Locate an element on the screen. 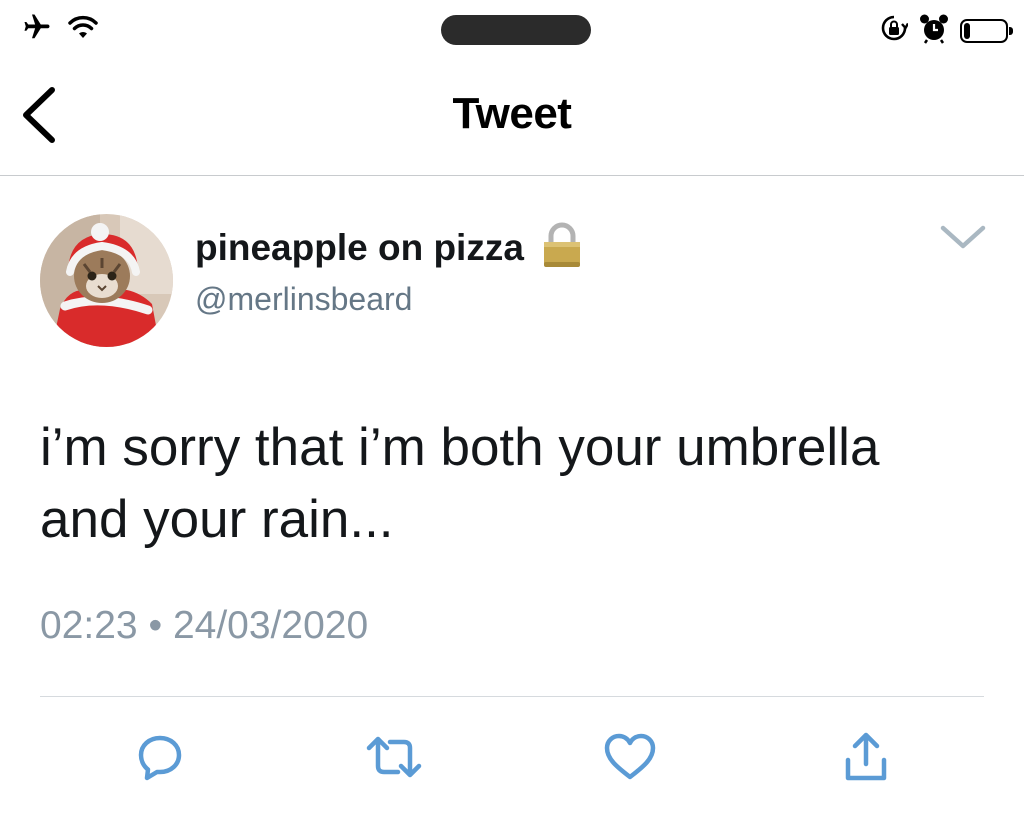 Image resolution: width=1024 pixels, height=817 pixels. chevron-down-icon is located at coordinates (963, 237).